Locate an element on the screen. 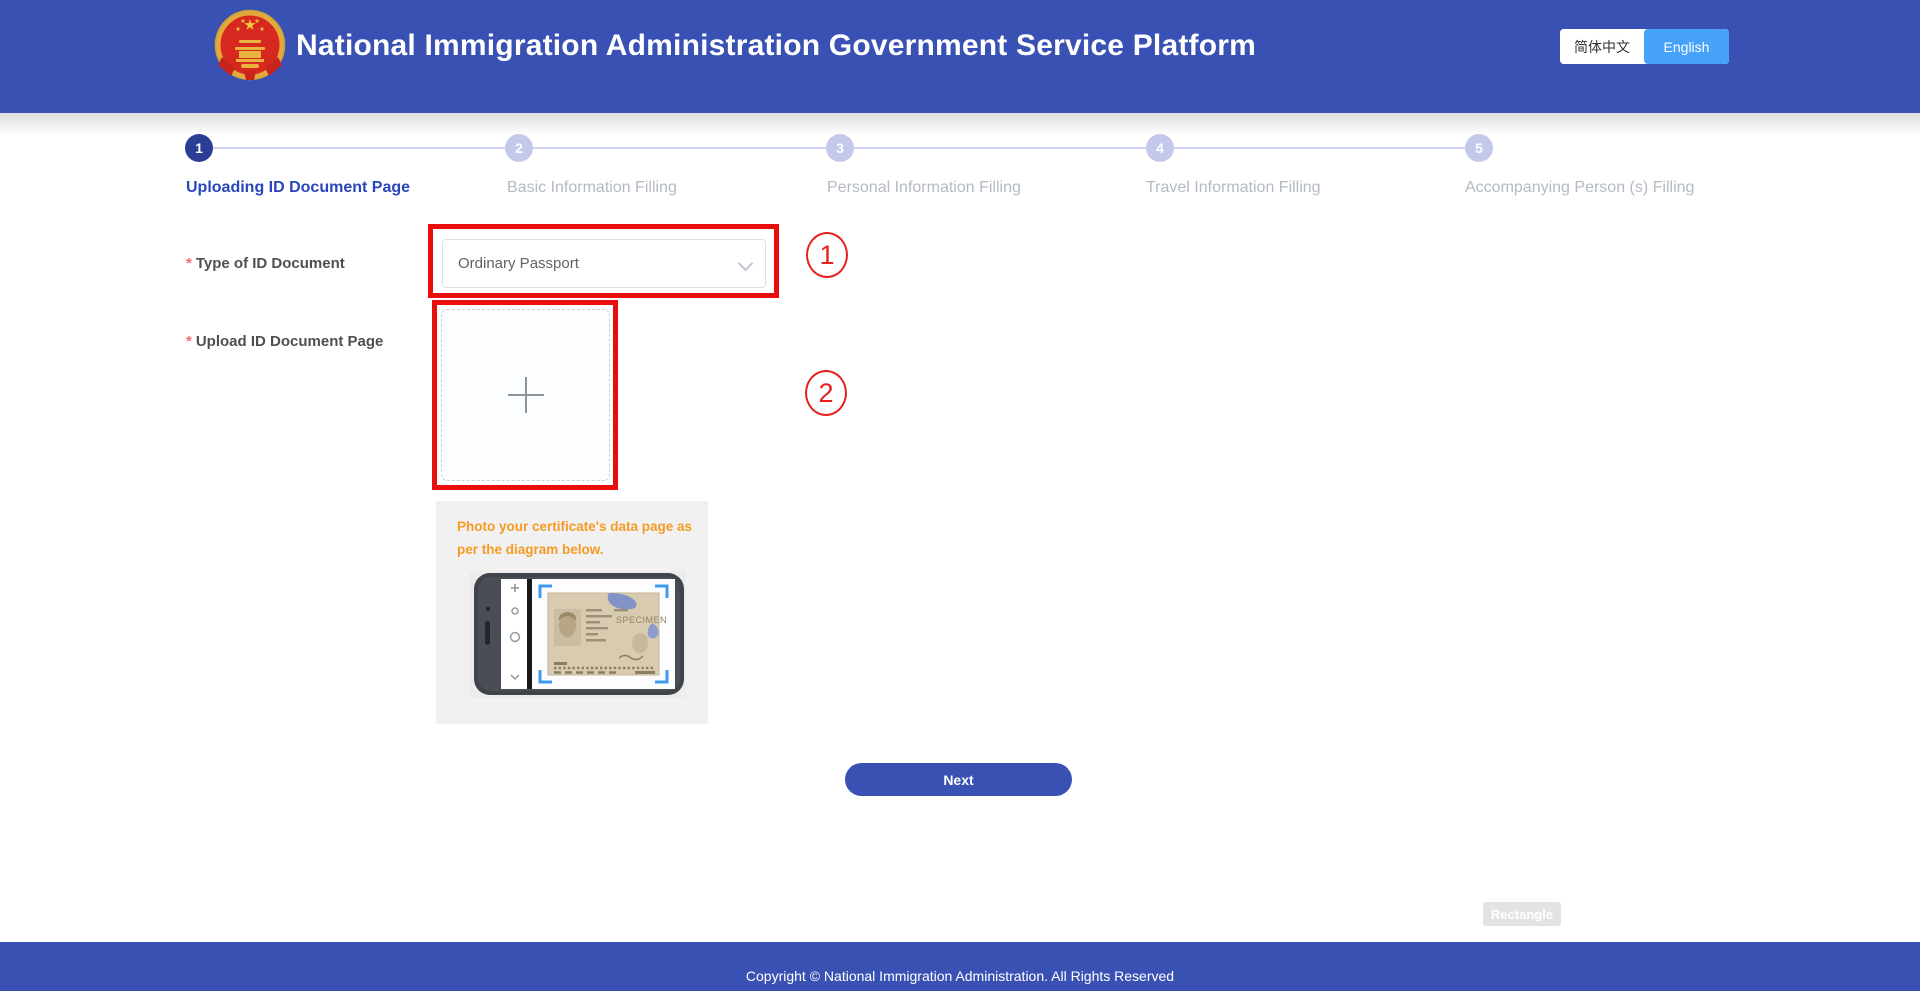  lang-button-chinese: 简体中文 is located at coordinates (1602, 46).